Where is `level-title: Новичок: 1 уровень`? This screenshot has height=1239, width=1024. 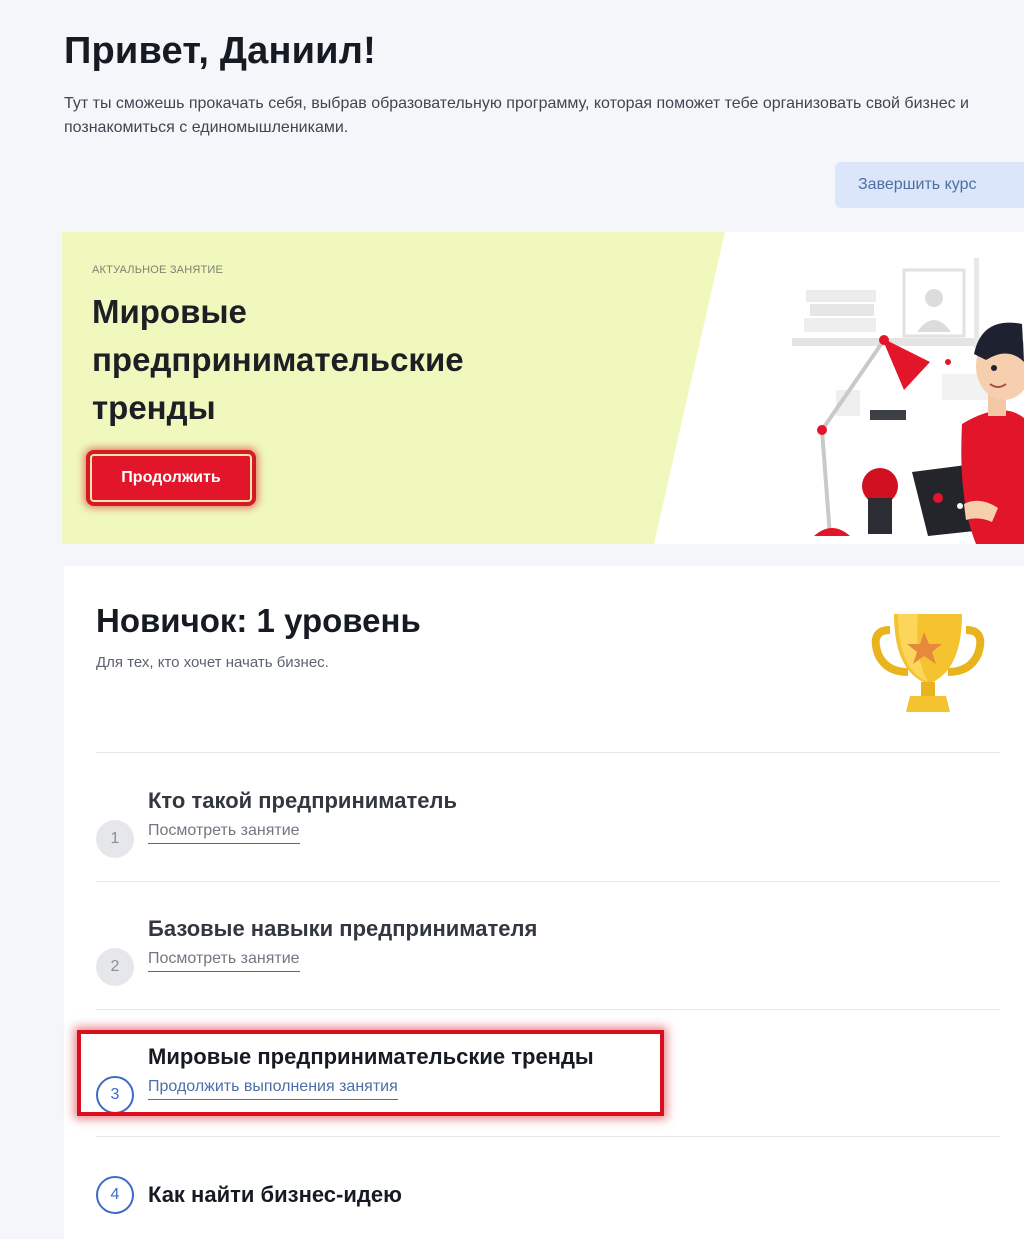
level-title: Новичок: 1 уровень is located at coordinates (258, 620).